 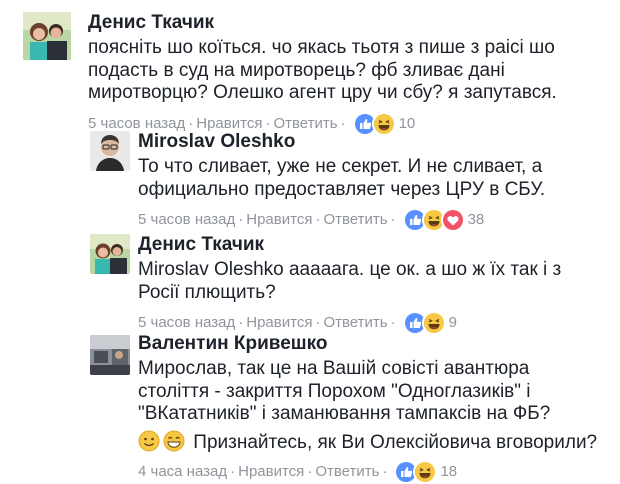 I want to click on comment-author: Валентин Кривешко, so click(x=367, y=344).